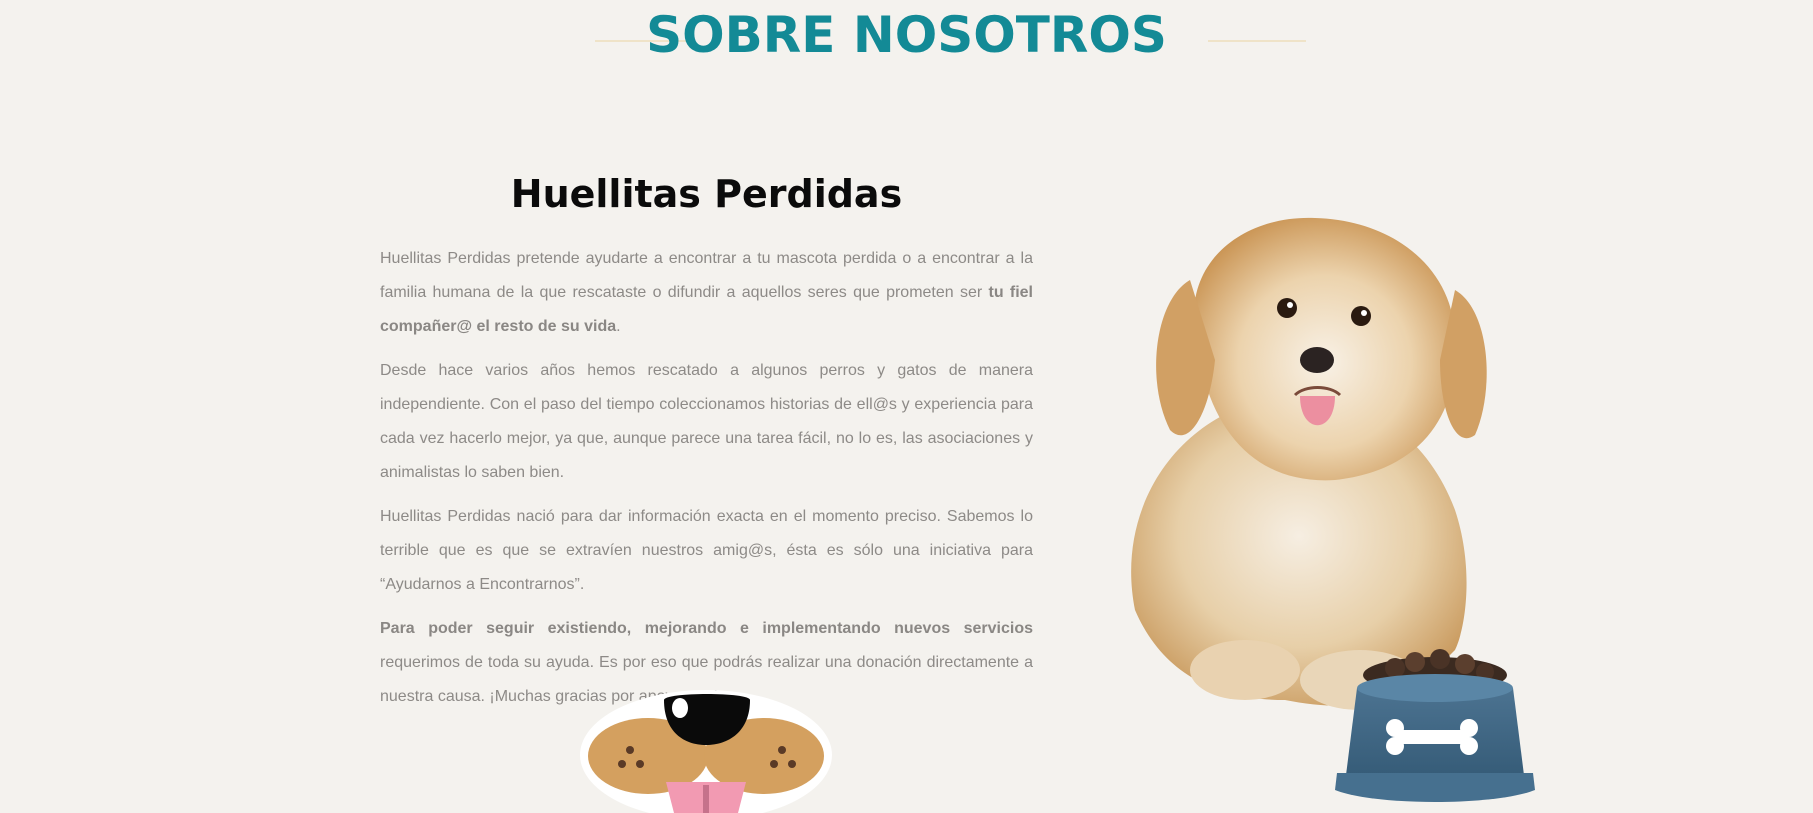 Image resolution: width=1813 pixels, height=813 pixels. Describe the element at coordinates (706, 751) in the screenshot. I see `dog-snout-icon` at that location.